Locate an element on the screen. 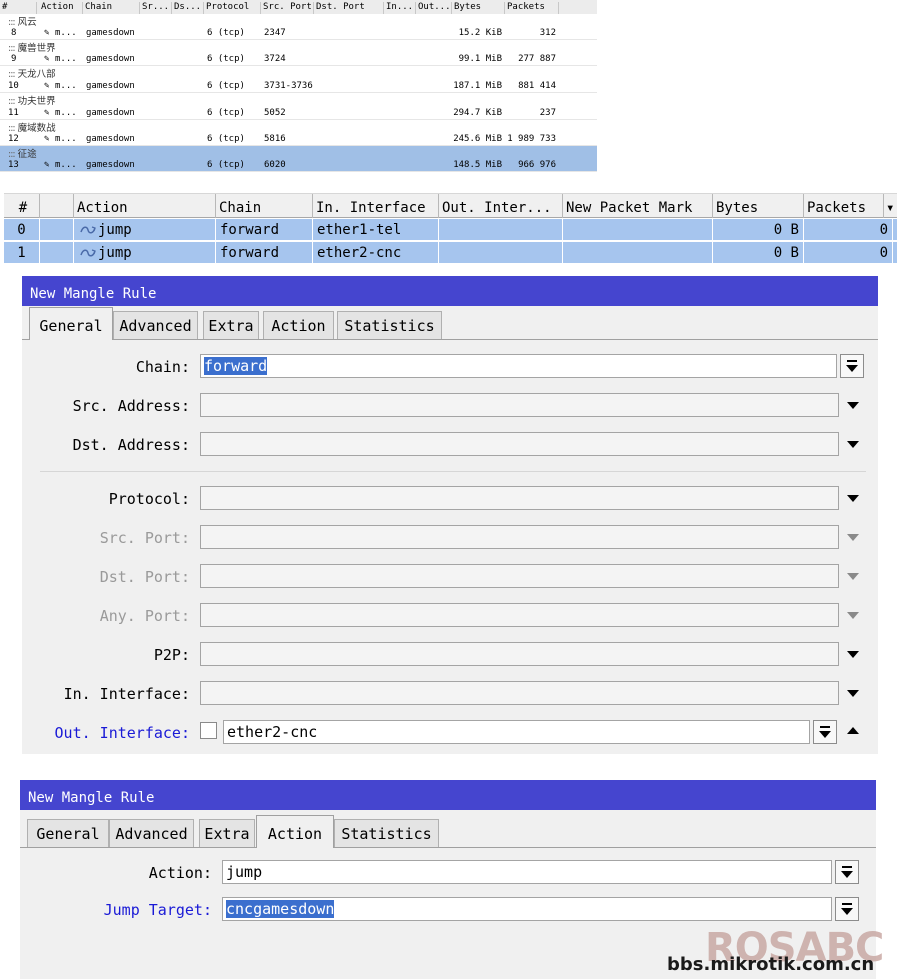  row-src-port: 3731-3736 is located at coordinates (288, 86).